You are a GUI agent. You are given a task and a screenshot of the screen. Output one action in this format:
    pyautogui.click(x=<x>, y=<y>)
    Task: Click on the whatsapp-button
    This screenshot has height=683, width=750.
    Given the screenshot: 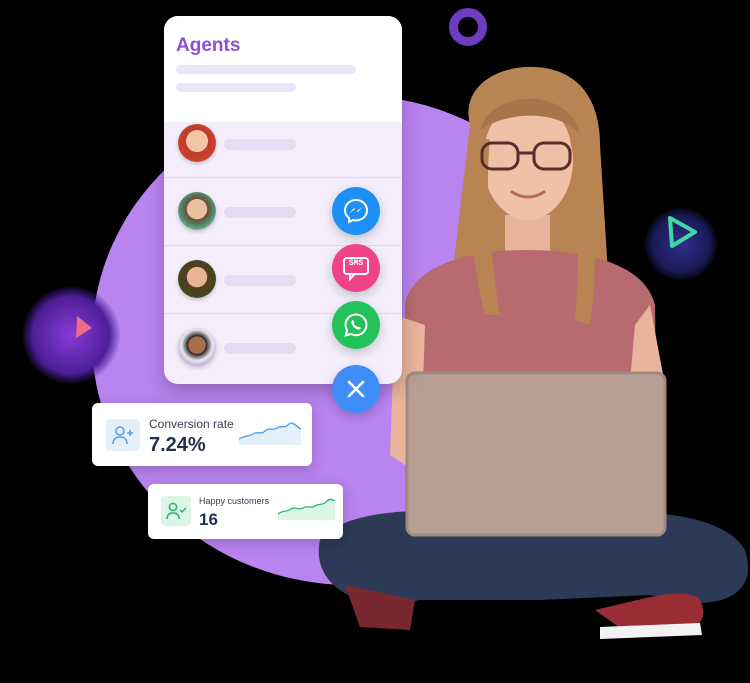 What is the action you would take?
    pyautogui.click(x=356, y=325)
    